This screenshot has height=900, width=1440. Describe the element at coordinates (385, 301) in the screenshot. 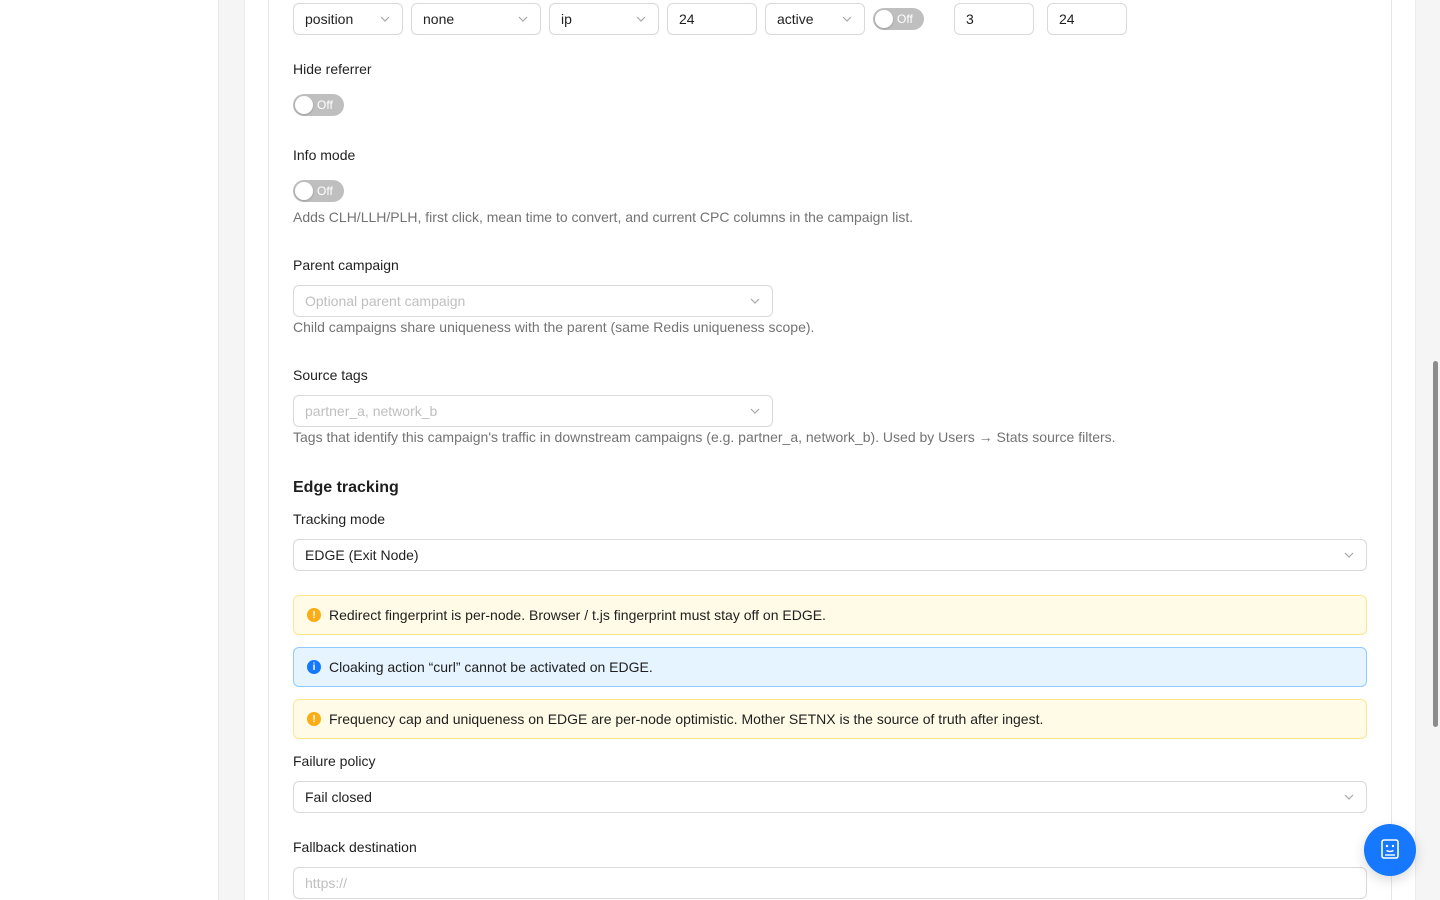

I see `select-placeholder: Optional parent campaign` at that location.